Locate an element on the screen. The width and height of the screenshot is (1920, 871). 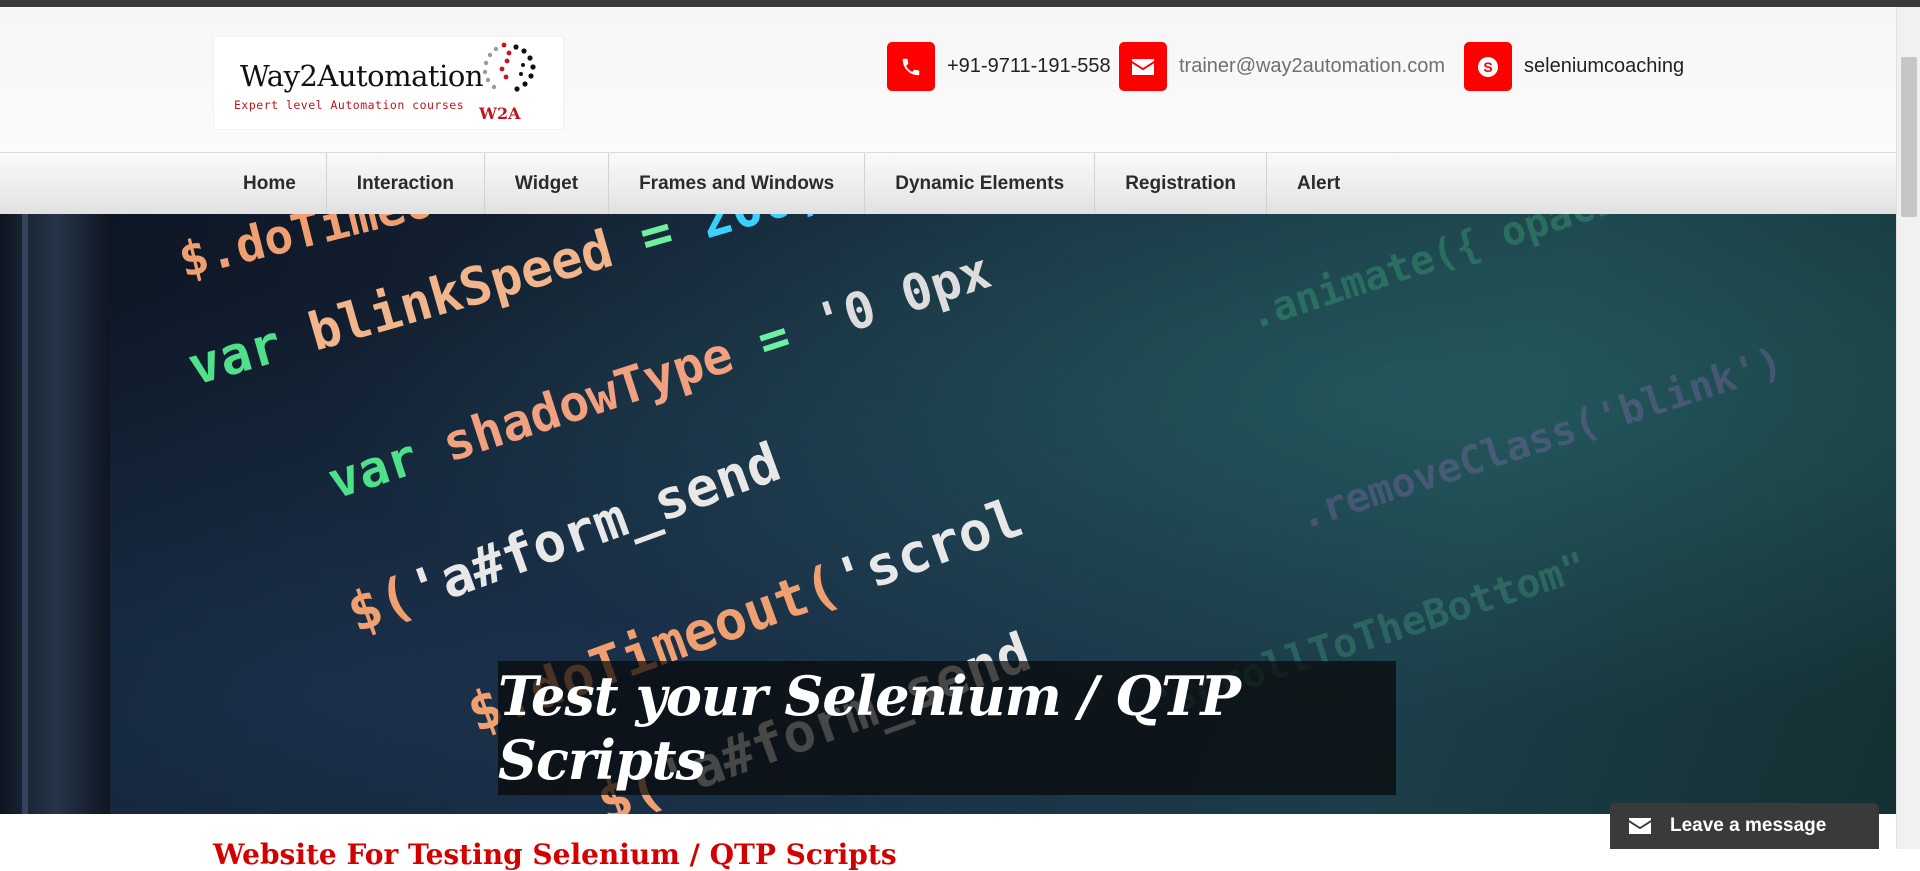
phone-number: +91-9711-191-558 is located at coordinates (1029, 66).